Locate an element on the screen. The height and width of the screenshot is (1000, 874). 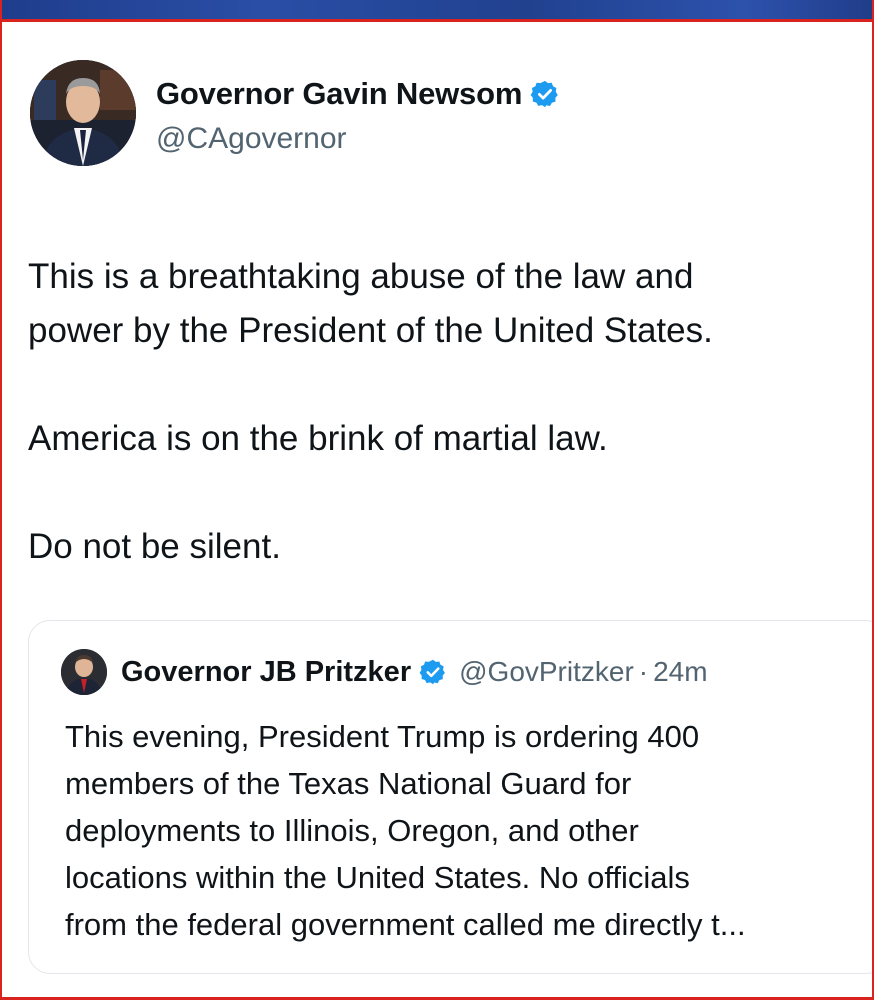
author-avatar is located at coordinates (83, 113).